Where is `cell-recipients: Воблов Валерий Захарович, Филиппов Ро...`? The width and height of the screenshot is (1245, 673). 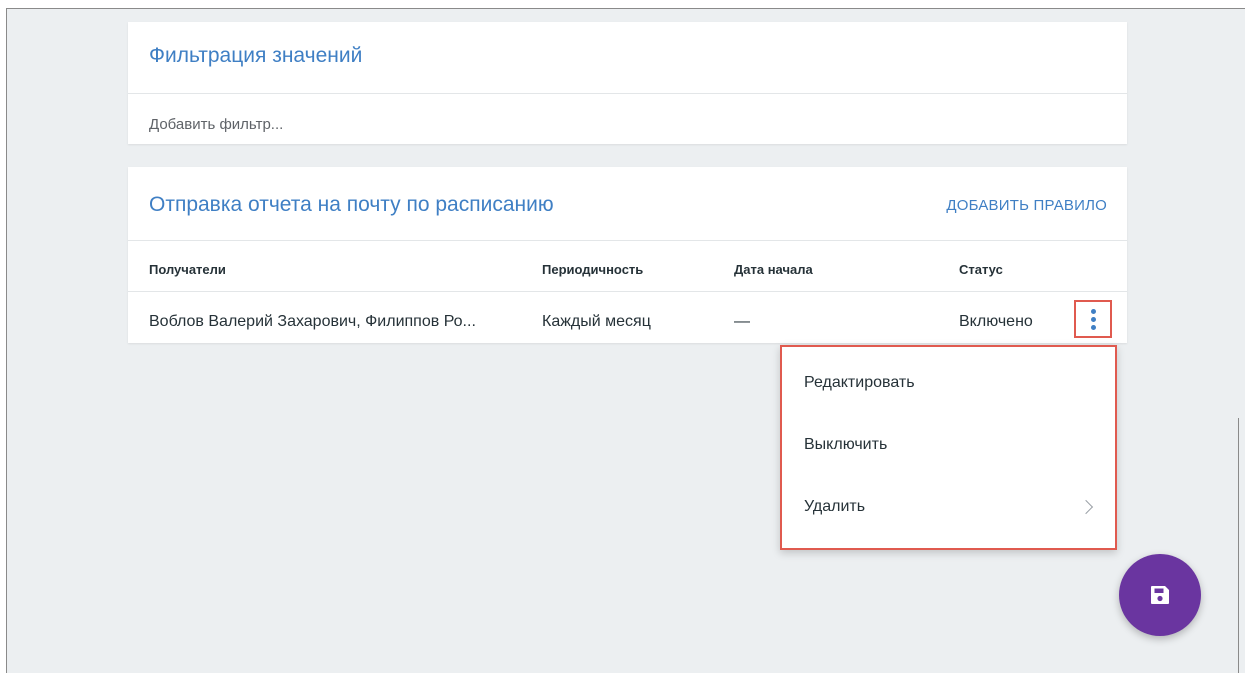
cell-recipients: Воблов Валерий Захарович, Филиппов Ро... is located at coordinates (312, 321).